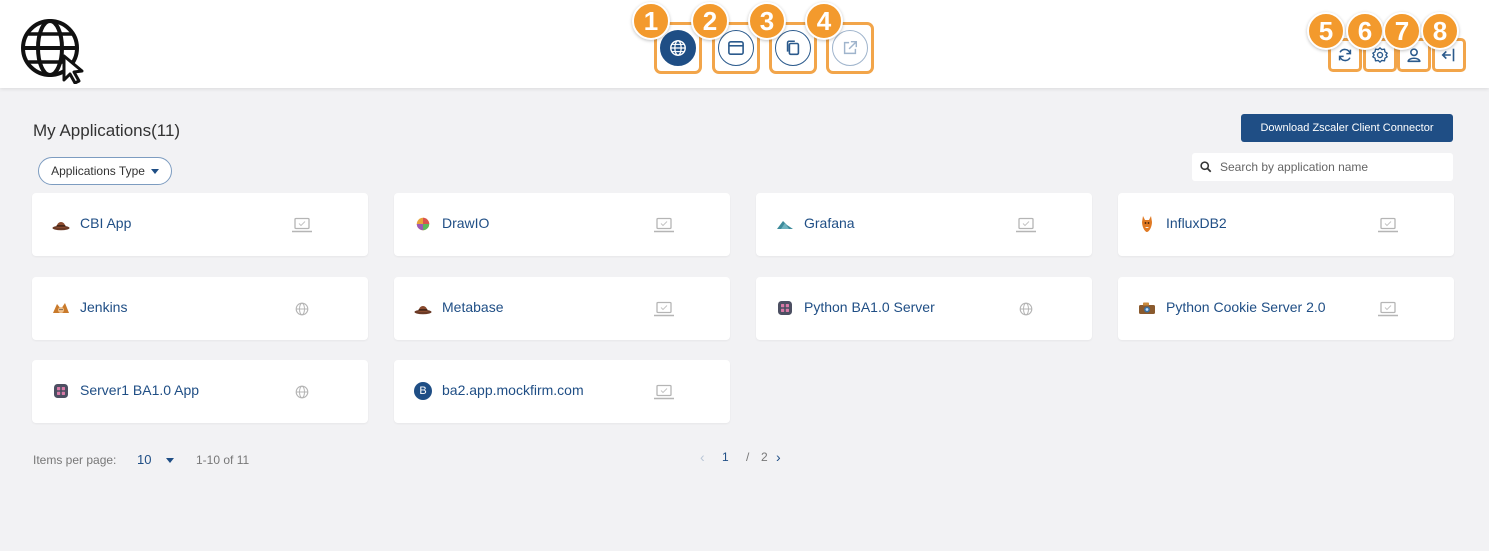  What do you see at coordinates (1147, 308) in the screenshot?
I see `camera-icon` at bounding box center [1147, 308].